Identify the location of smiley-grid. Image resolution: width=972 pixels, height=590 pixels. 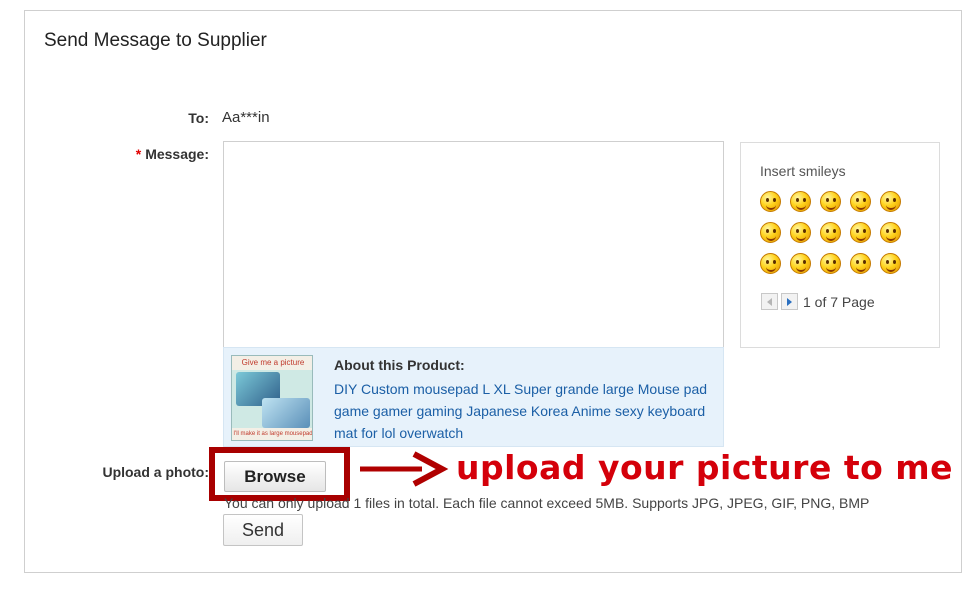
(840, 232).